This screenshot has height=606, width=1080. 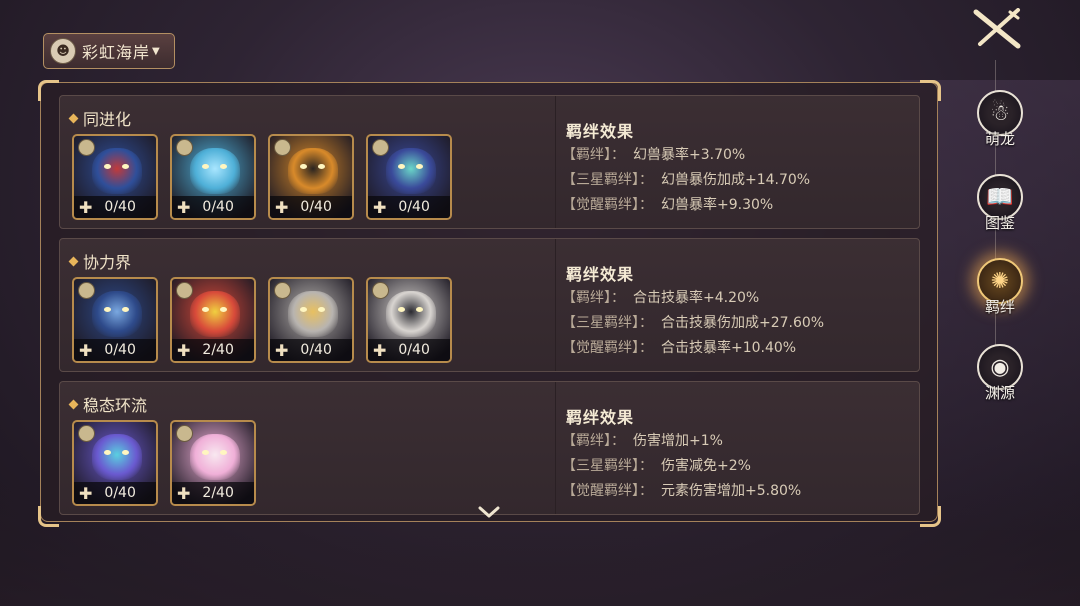 I want to click on side-nav-label: 羁绊, so click(x=999, y=307).